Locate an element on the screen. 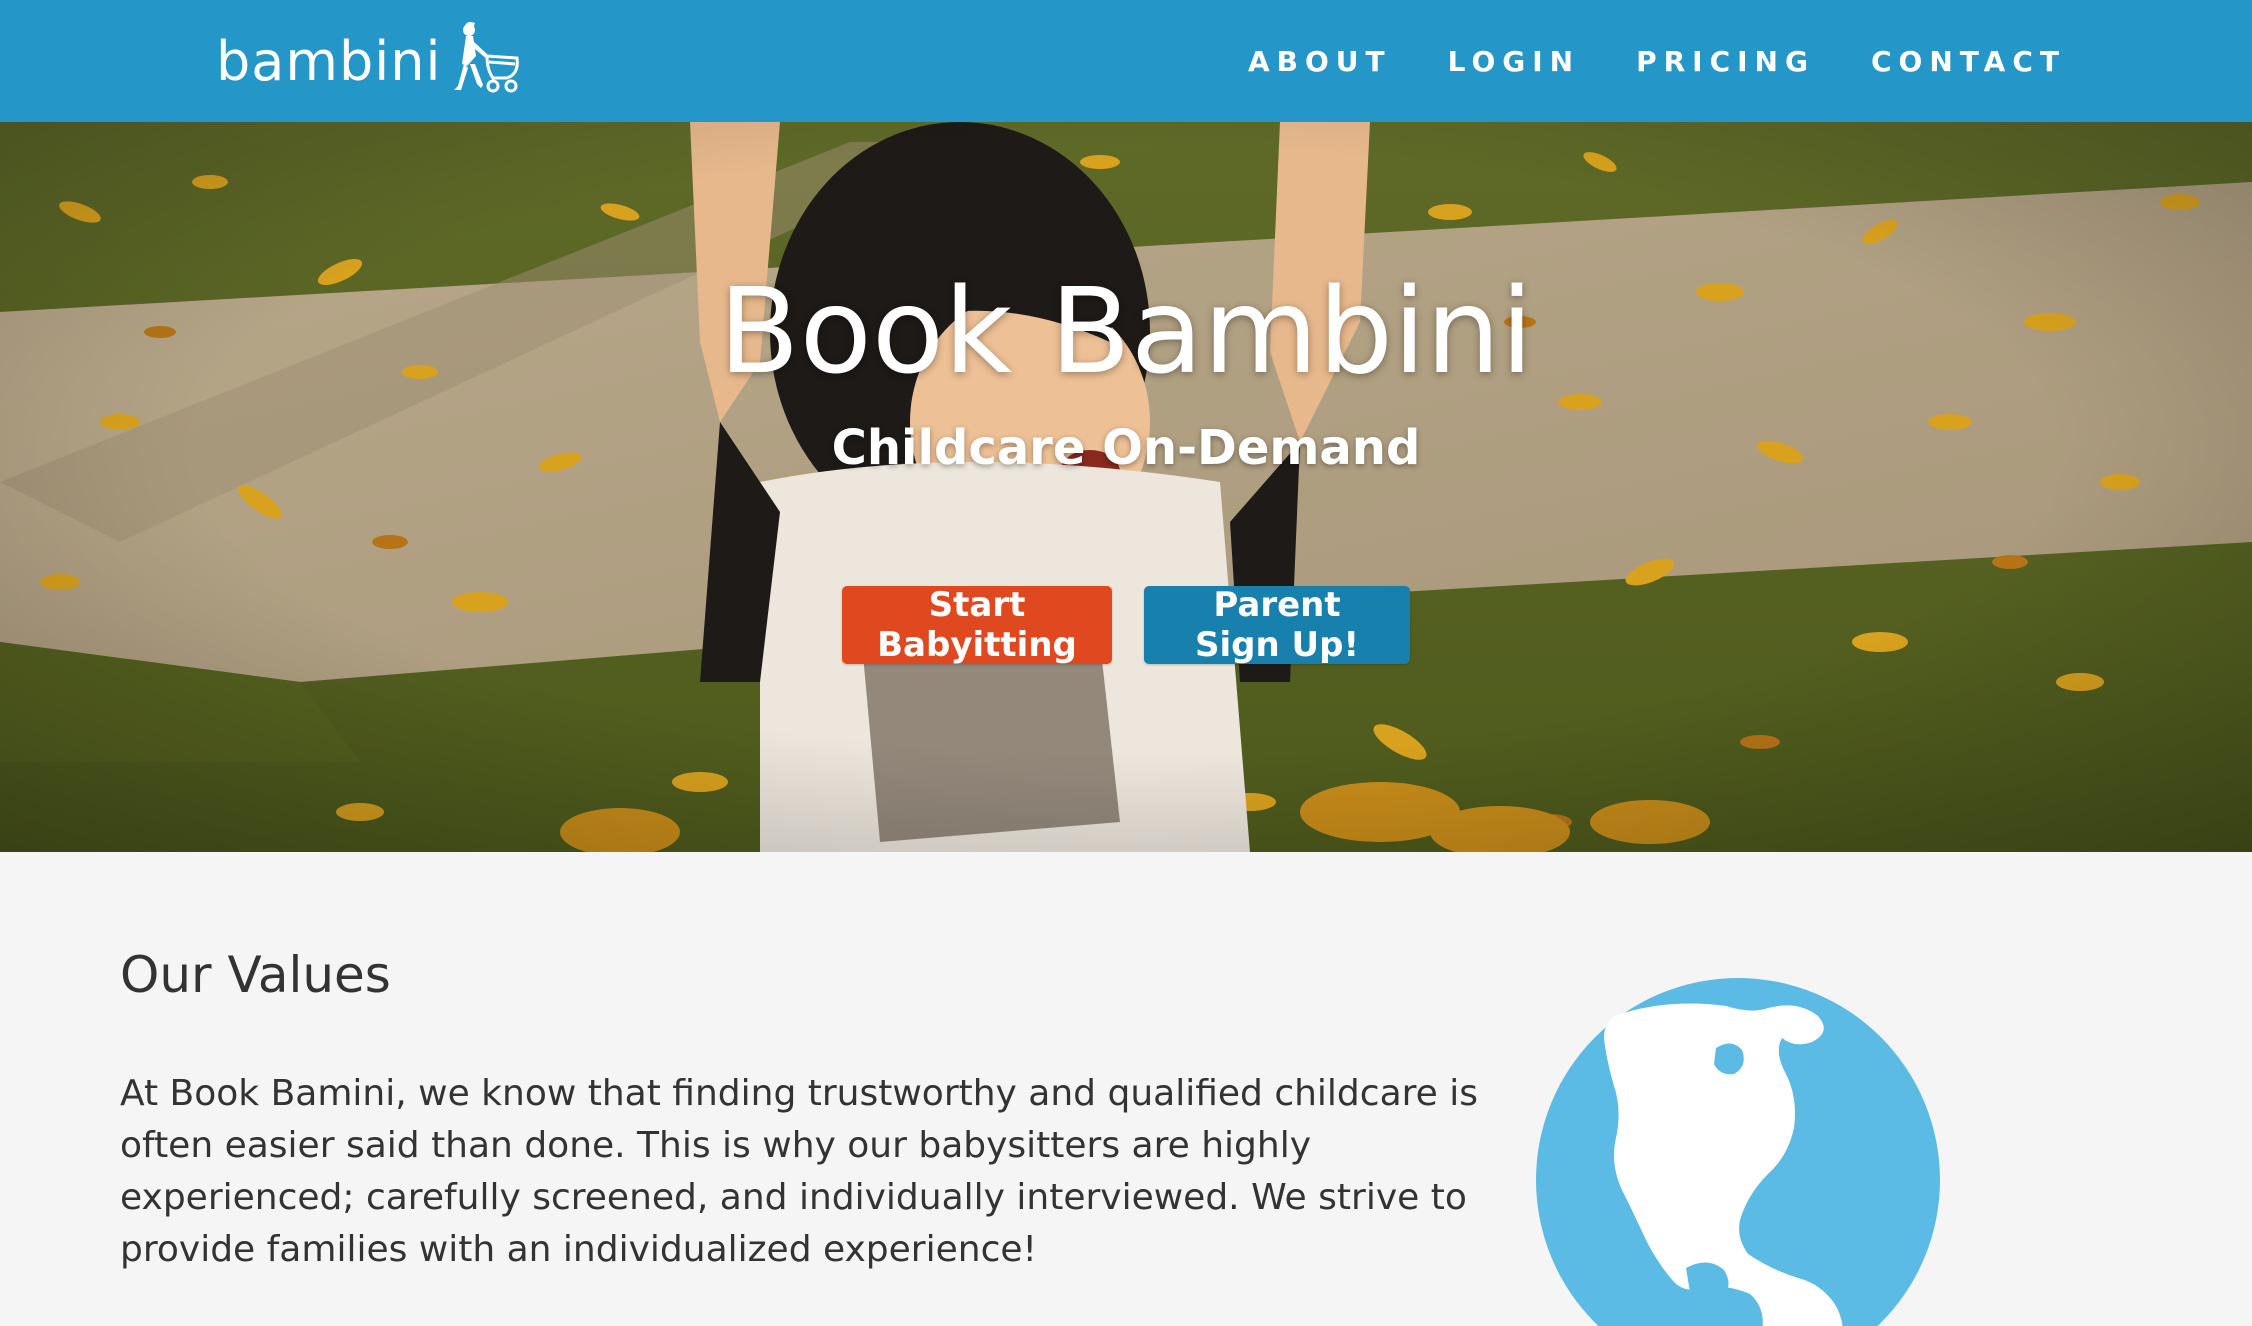 The height and width of the screenshot is (1326, 2252). brand-name: bambini is located at coordinates (329, 61).